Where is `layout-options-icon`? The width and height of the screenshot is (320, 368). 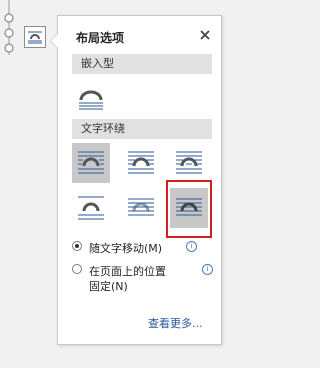
layout-options-icon is located at coordinates (35, 37).